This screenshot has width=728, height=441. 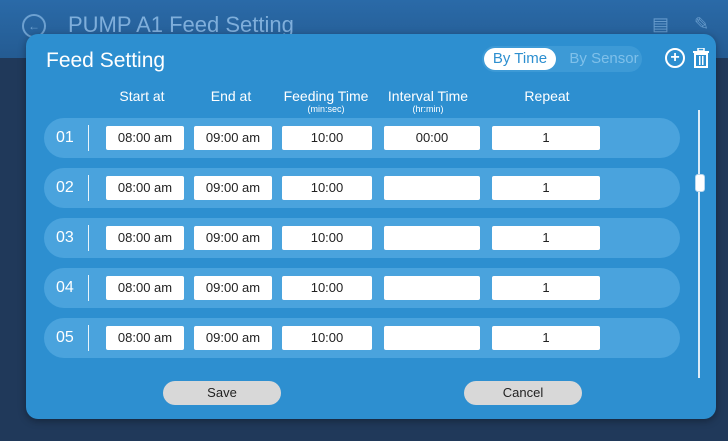 What do you see at coordinates (65, 137) in the screenshot?
I see `row-number: 01` at bounding box center [65, 137].